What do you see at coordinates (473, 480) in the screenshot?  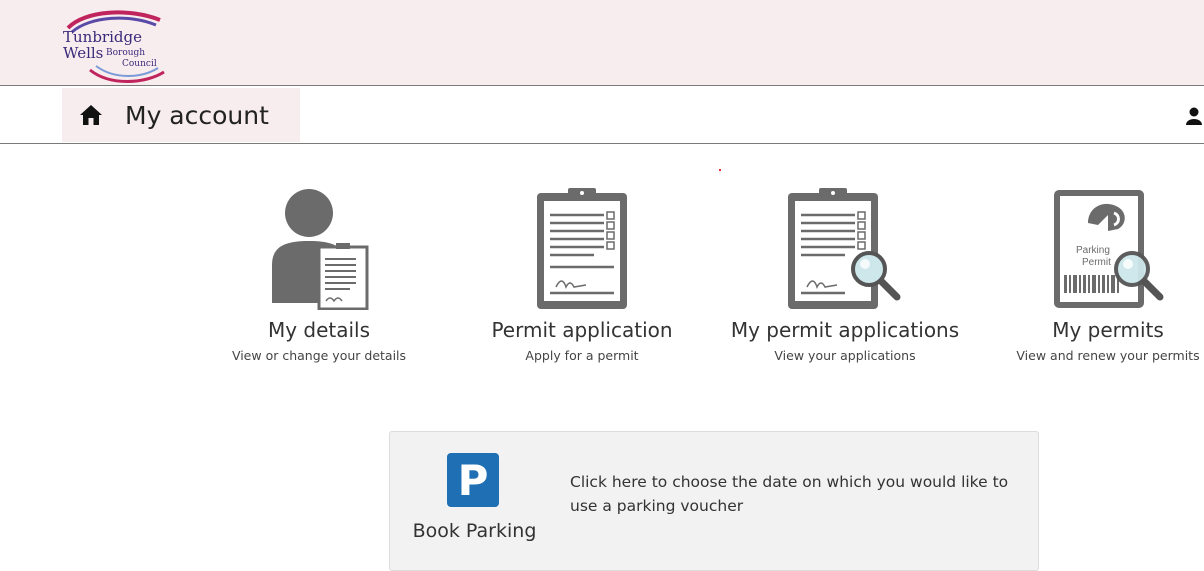 I see `parking-sign-icon: P` at bounding box center [473, 480].